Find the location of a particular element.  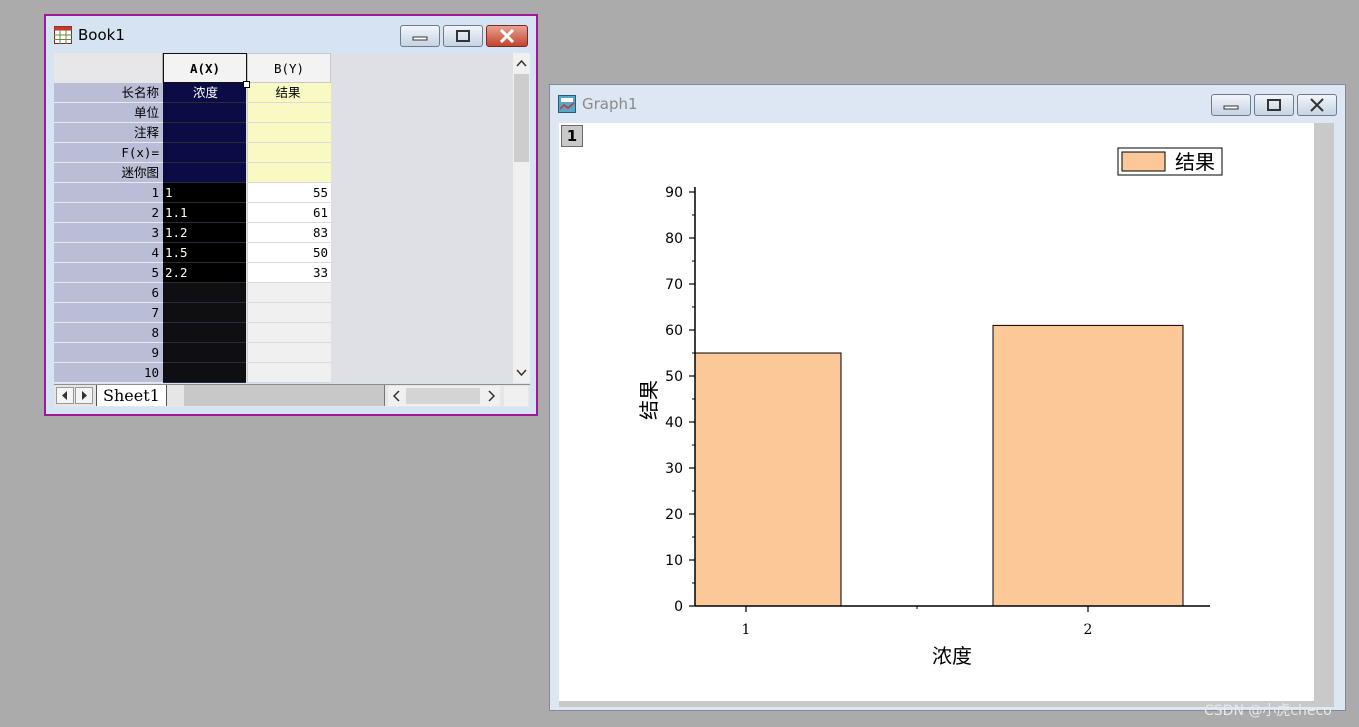

sheet-tab-bar: Sheet1 is located at coordinates (292, 395).